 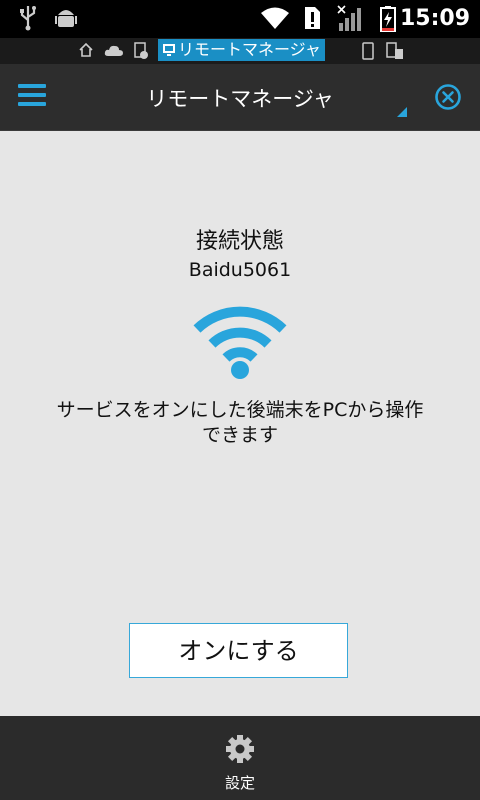 I want to click on overflow-indicator, so click(x=402, y=112).